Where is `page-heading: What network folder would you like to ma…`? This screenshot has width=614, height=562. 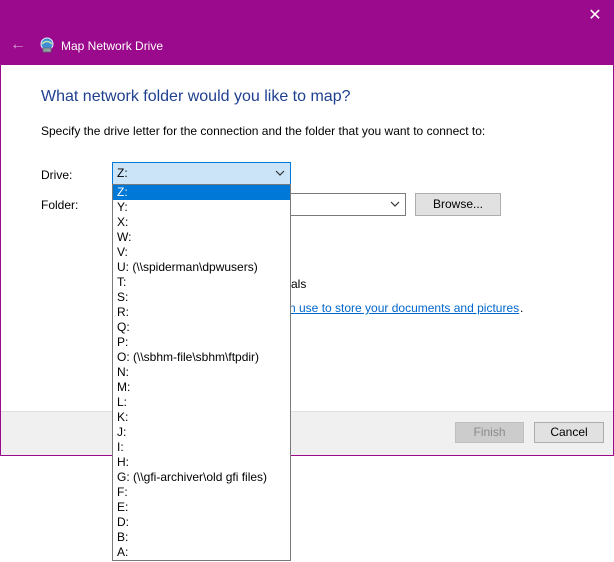
page-heading: What network folder would you like to ma… is located at coordinates (196, 96).